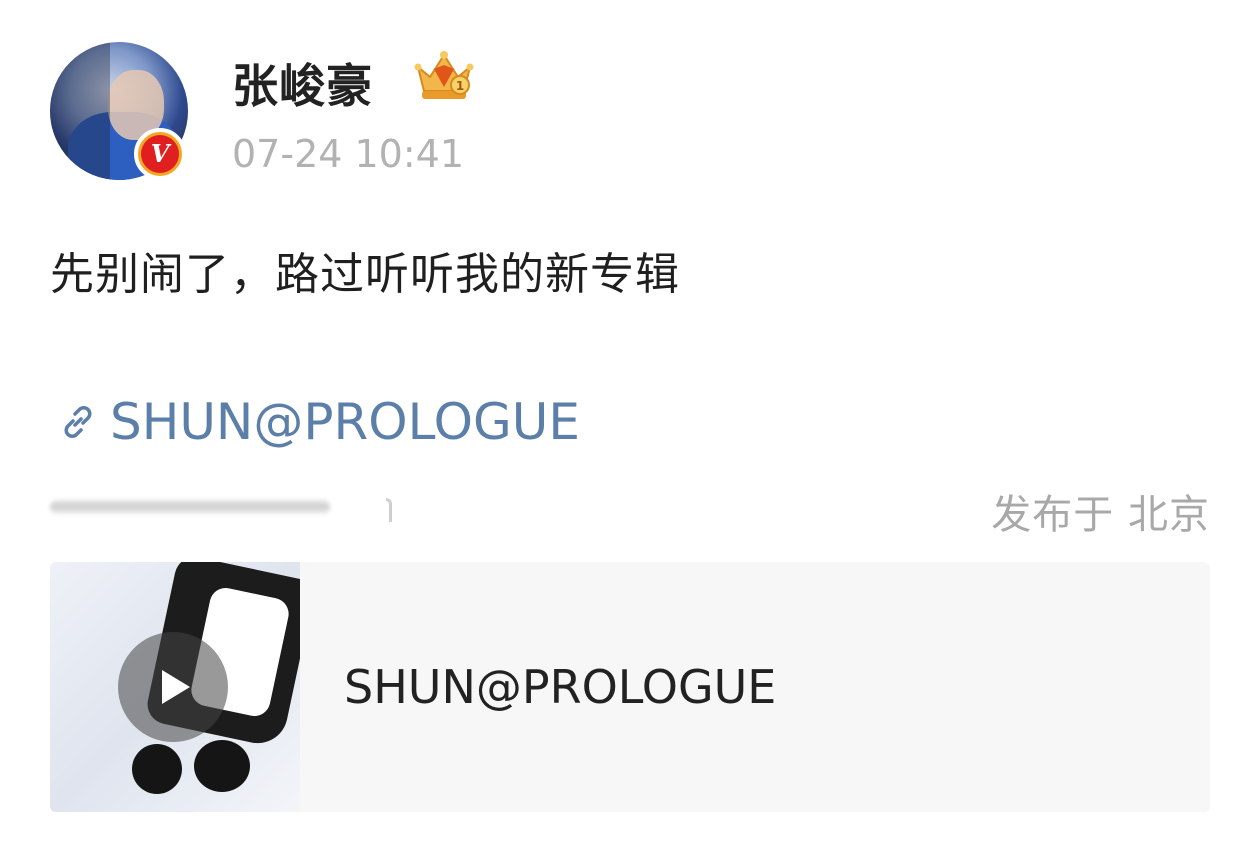 This screenshot has height=868, width=1260. Describe the element at coordinates (80, 111) in the screenshot. I see `avatar-shade` at that location.